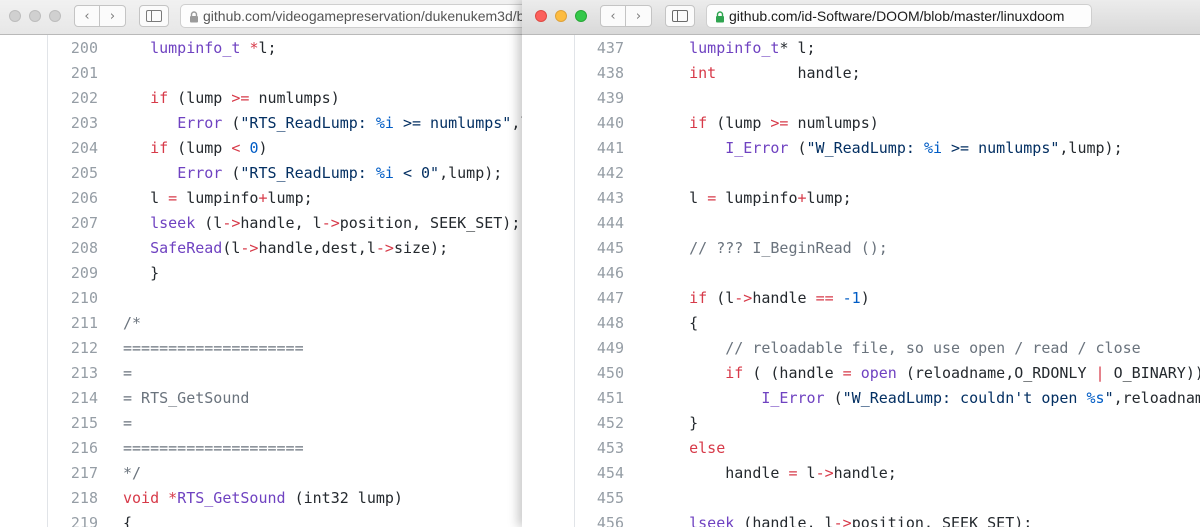  I want to click on code-token: open, so click(878, 373).